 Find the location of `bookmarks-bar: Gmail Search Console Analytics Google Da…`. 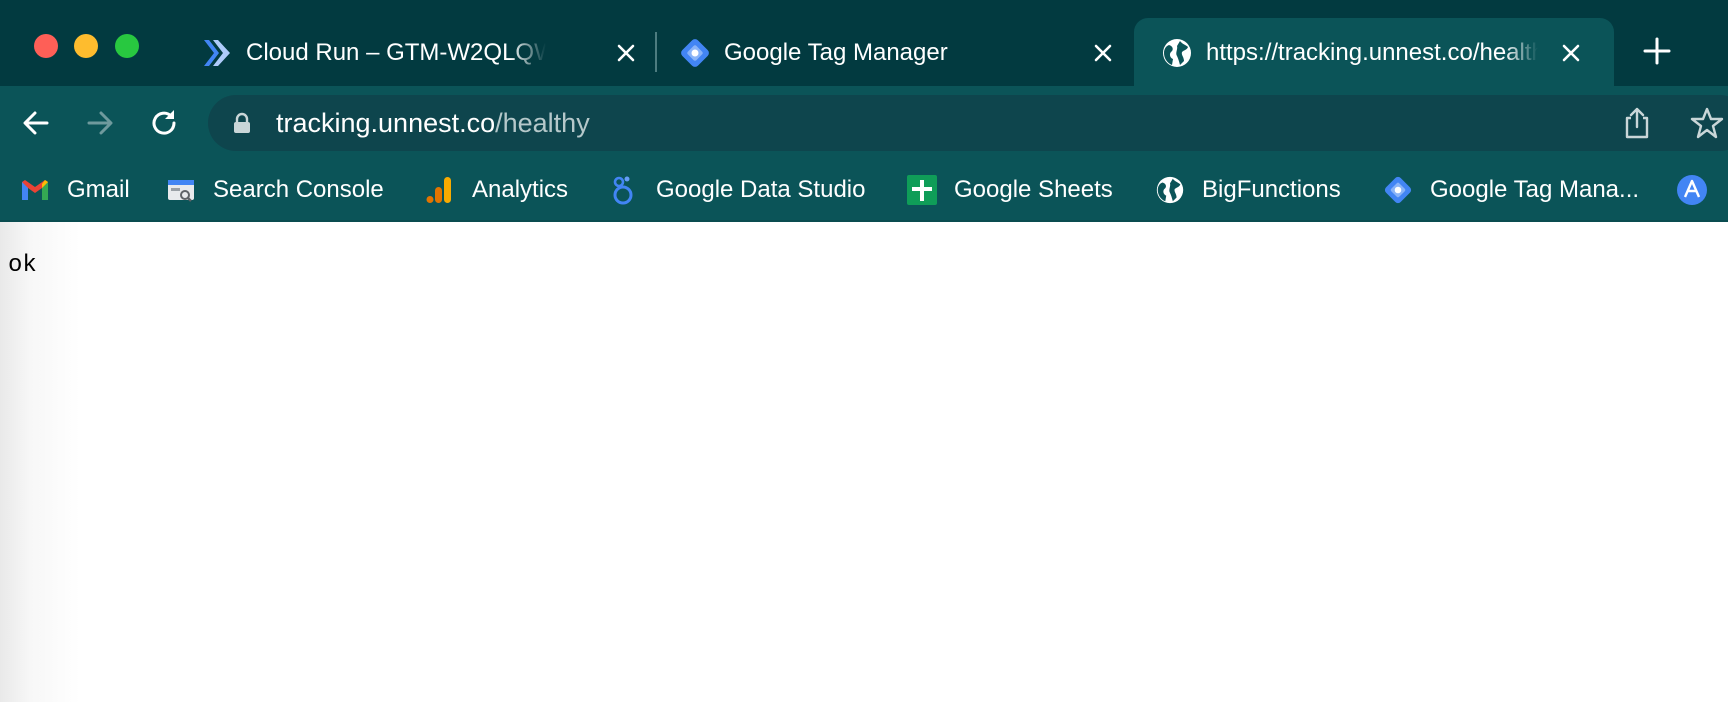

bookmarks-bar: Gmail Search Console Analytics Google Da… is located at coordinates (864, 191).